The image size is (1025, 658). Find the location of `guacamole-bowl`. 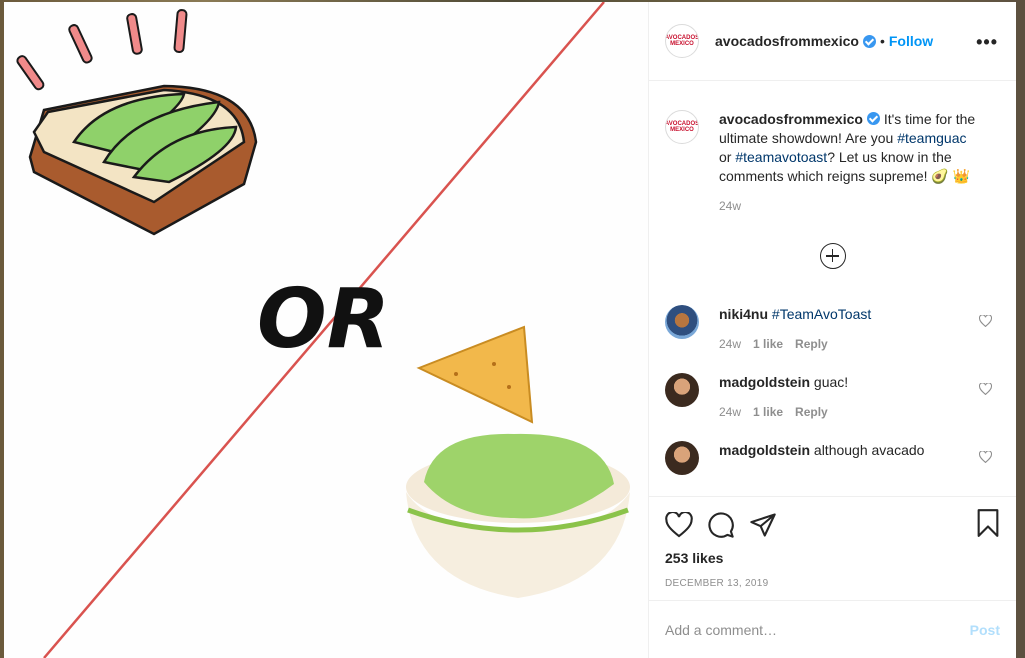

guacamole-bowl is located at coordinates (518, 461).